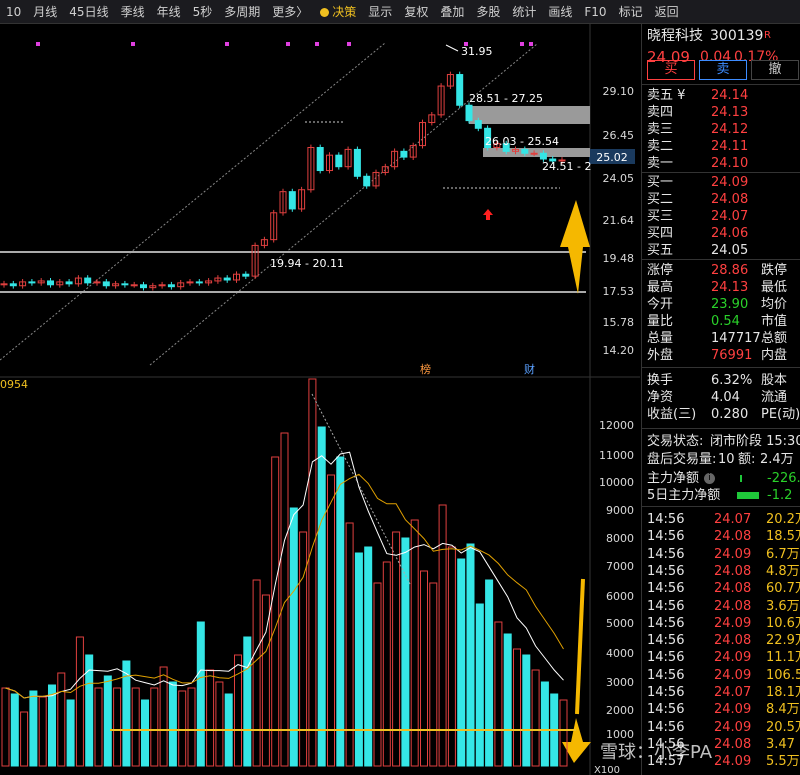  Describe the element at coordinates (660, 321) in the screenshot. I see `stat-label: 量比` at that location.